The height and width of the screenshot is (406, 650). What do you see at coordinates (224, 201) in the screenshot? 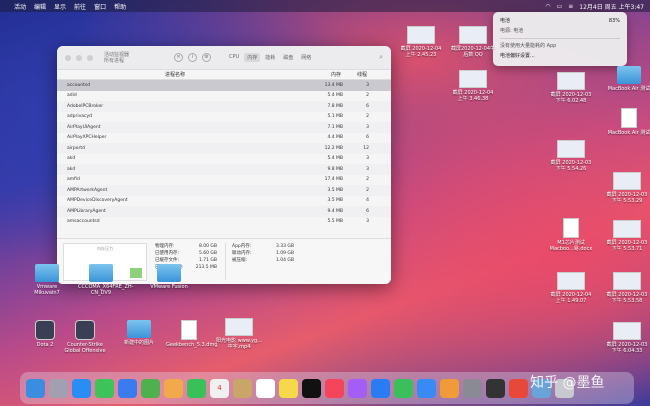
I see `table-row: AMPDeviceDiscoveryAgent 3.5 MB 4` at bounding box center [224, 201].